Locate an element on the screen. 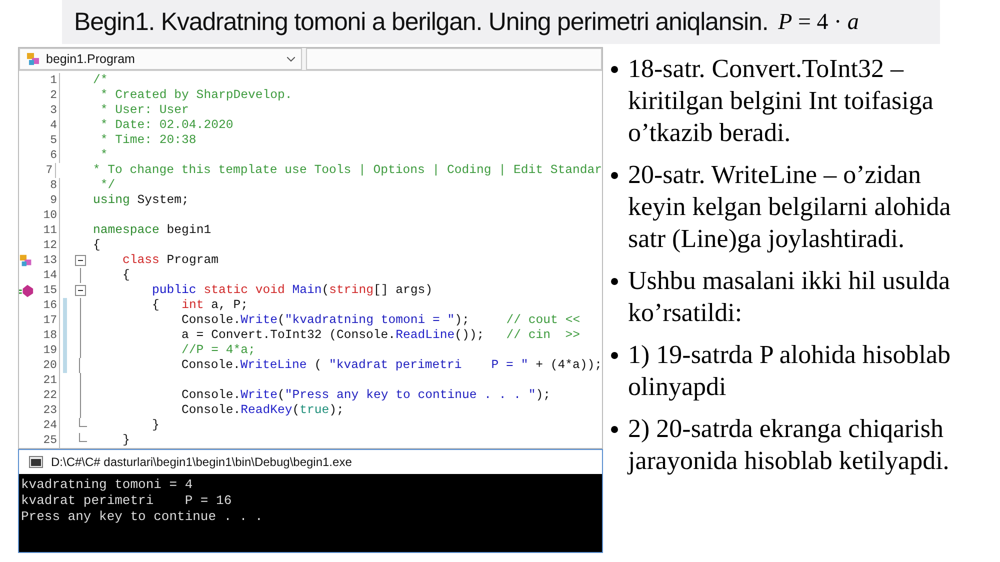 Image resolution: width=1000 pixels, height=562 pixels. code-line: a = Convert.ToInt32 (Console.ReadLine()); // cin >> is located at coordinates (380, 335).